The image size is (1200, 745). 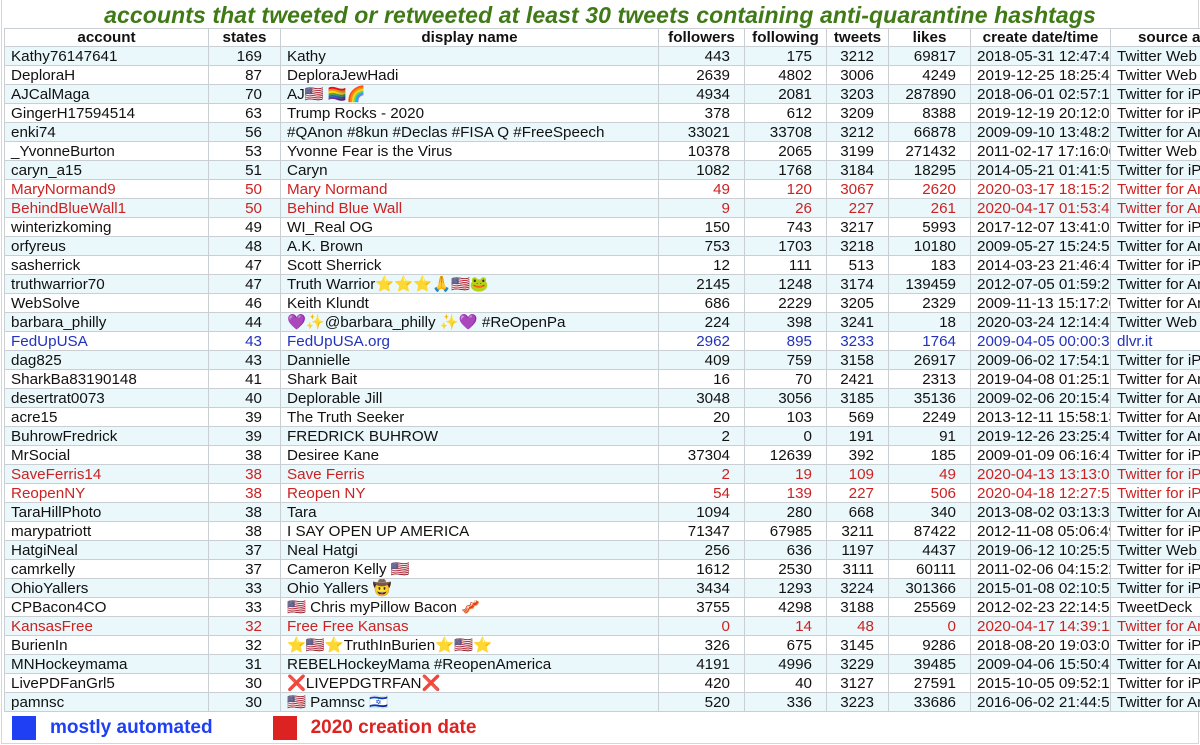 What do you see at coordinates (1040, 607) in the screenshot?
I see `cell-create-date: 2012-02-23 22:14:59` at bounding box center [1040, 607].